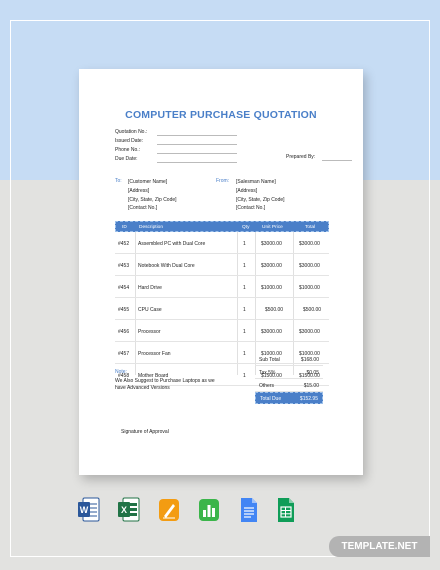 Image resolution: width=440 pixels, height=570 pixels. What do you see at coordinates (128, 150) in the screenshot?
I see `phone-no-label: Phone No.:` at bounding box center [128, 150].